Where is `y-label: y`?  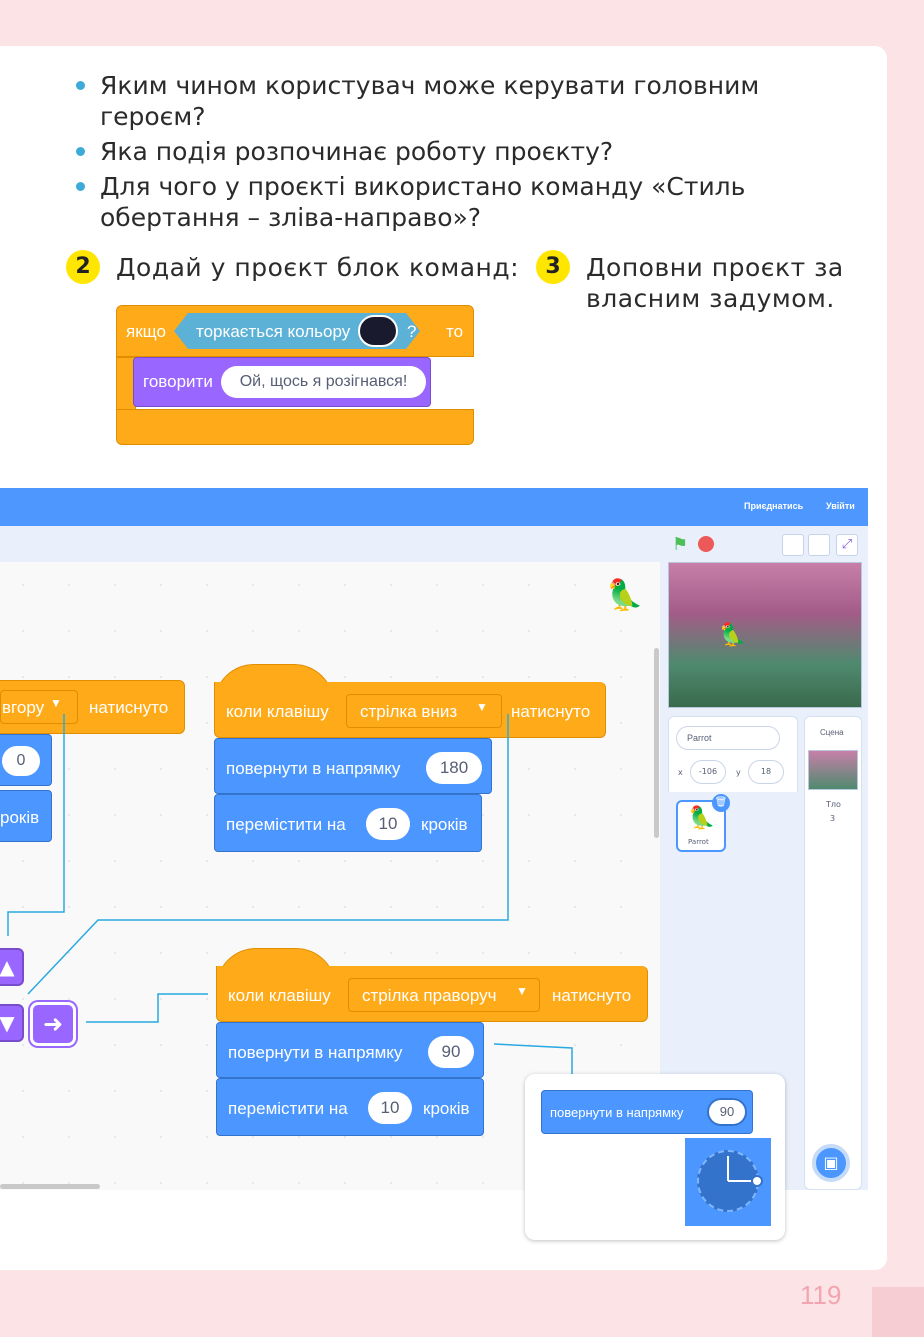
y-label: y is located at coordinates (738, 772).